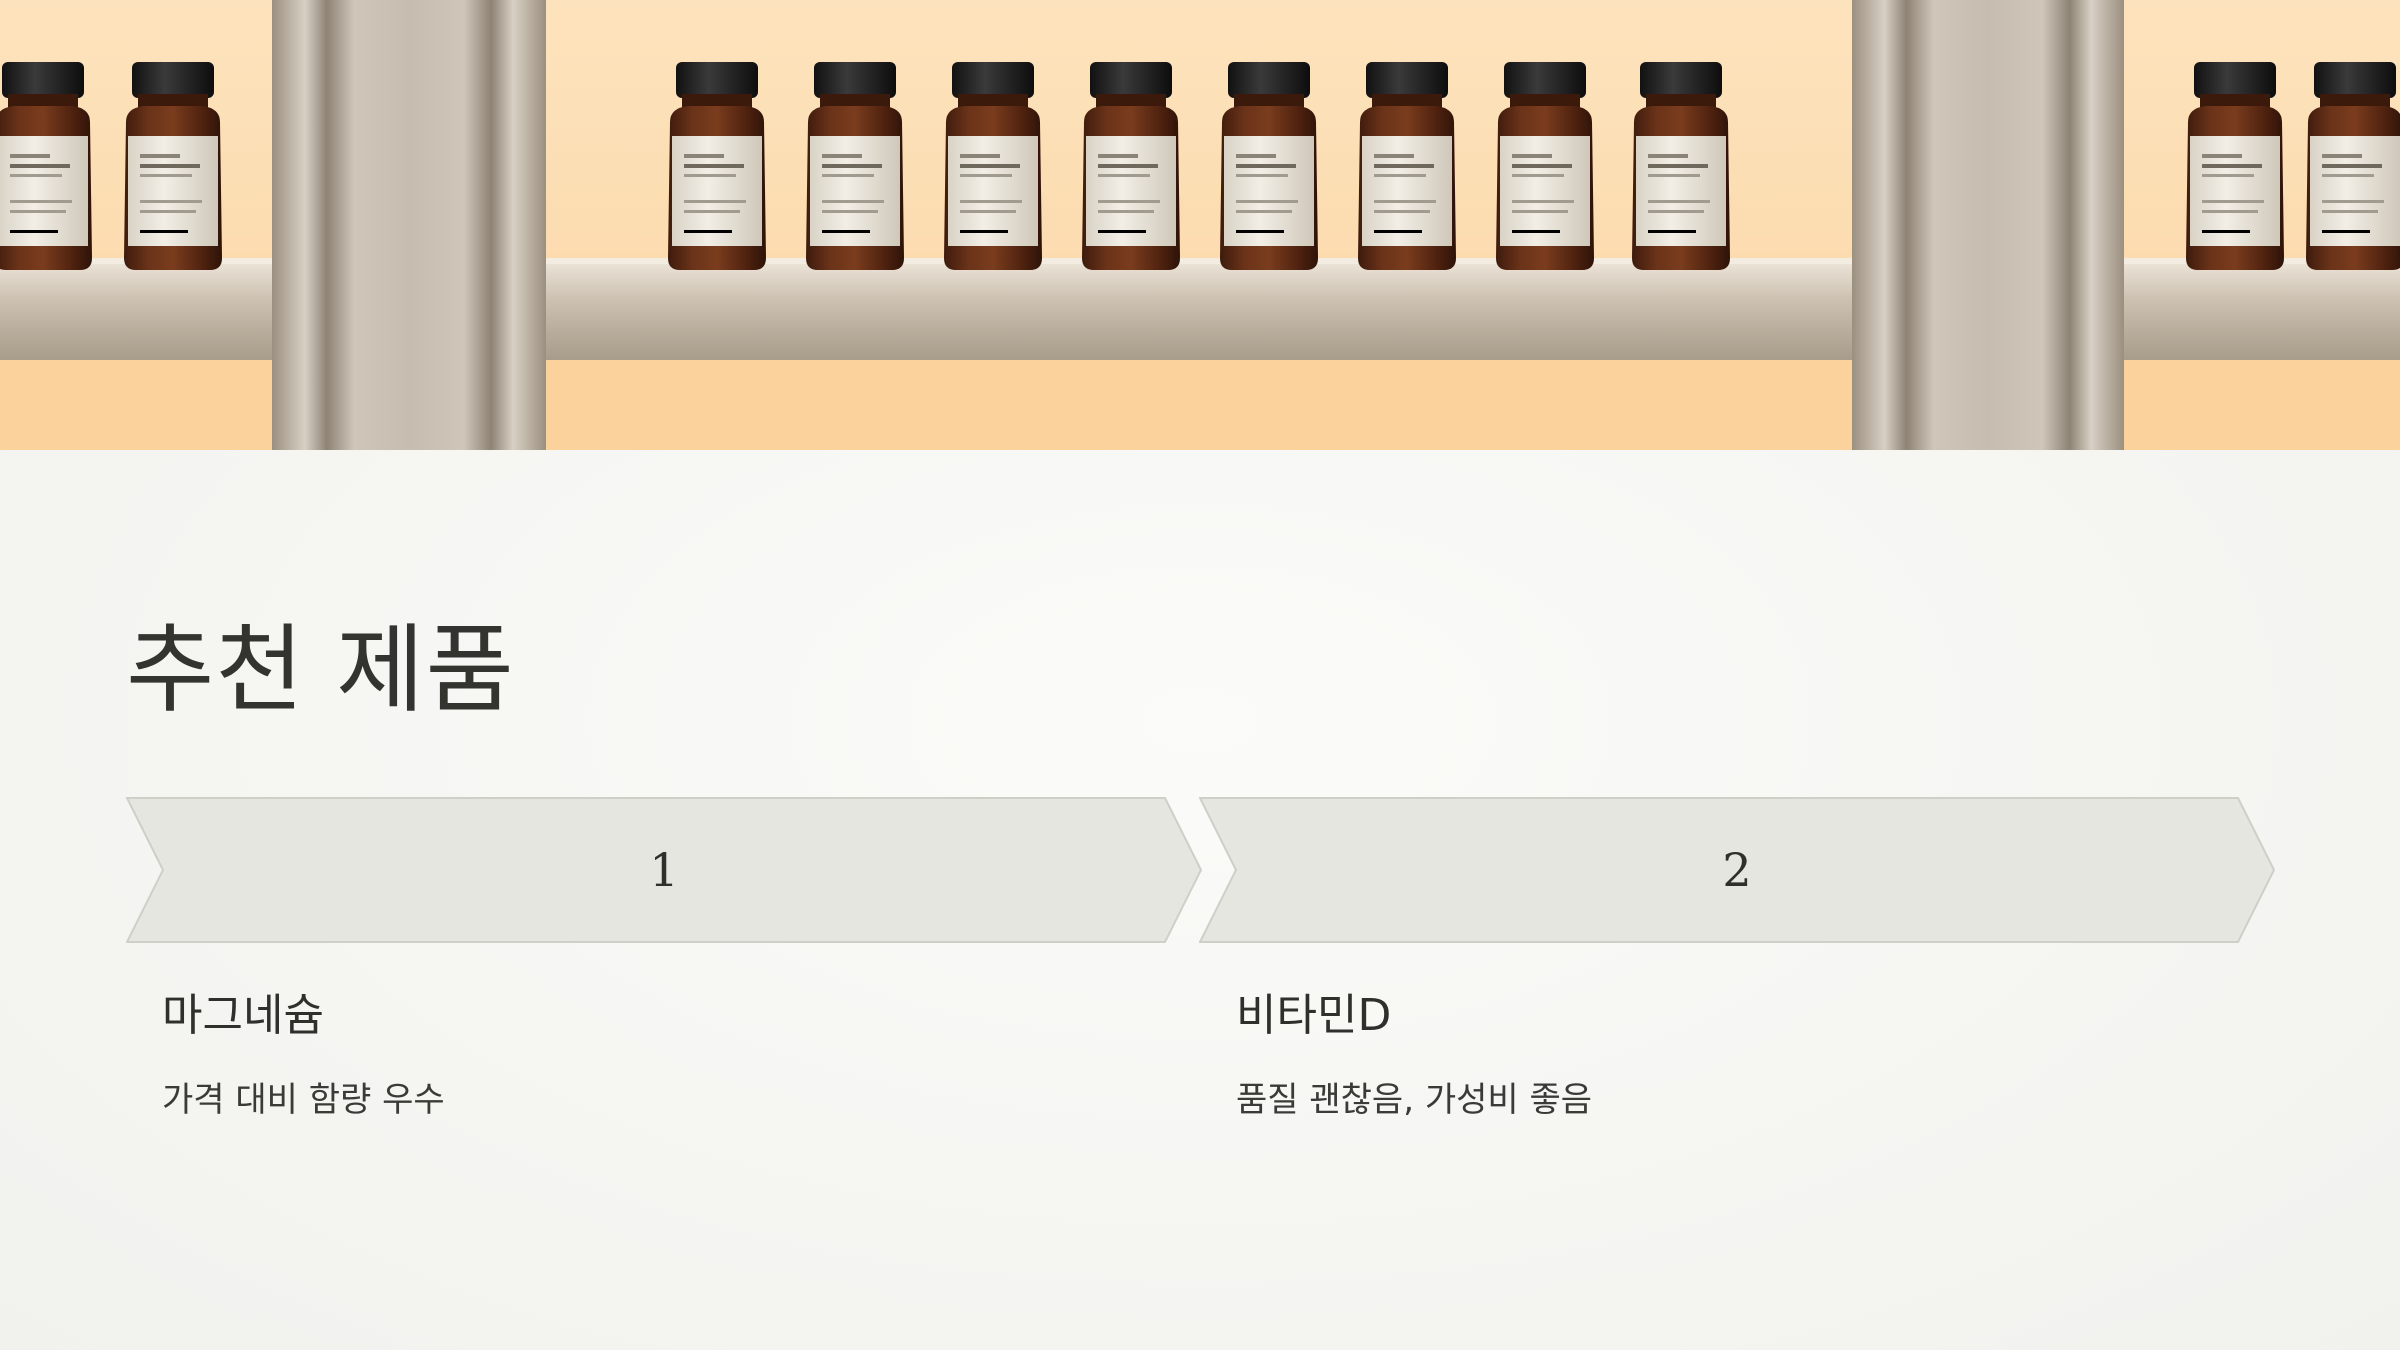 The height and width of the screenshot is (1350, 2400). I want to click on step-description: 가격 대비 함량 우수, so click(303, 1100).